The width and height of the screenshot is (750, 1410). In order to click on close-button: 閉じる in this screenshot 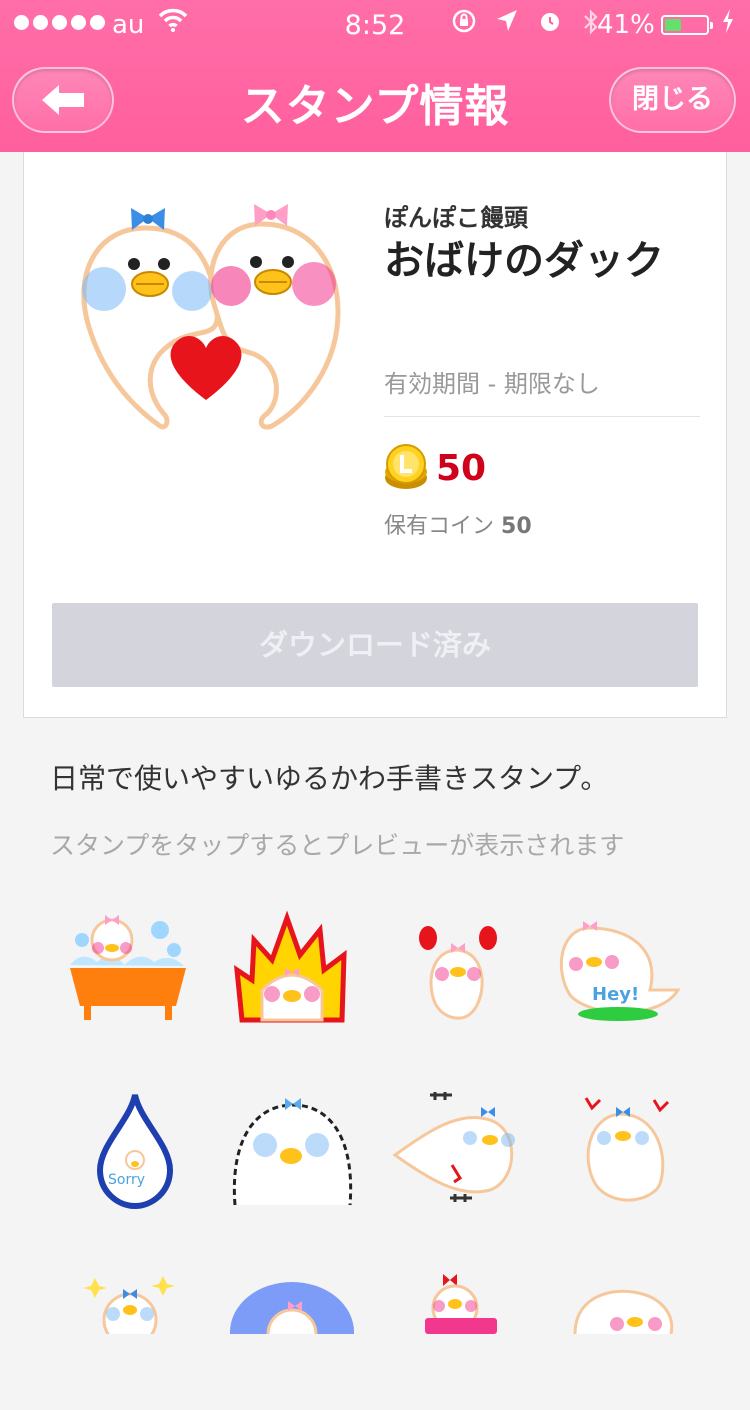, I will do `click(672, 100)`.